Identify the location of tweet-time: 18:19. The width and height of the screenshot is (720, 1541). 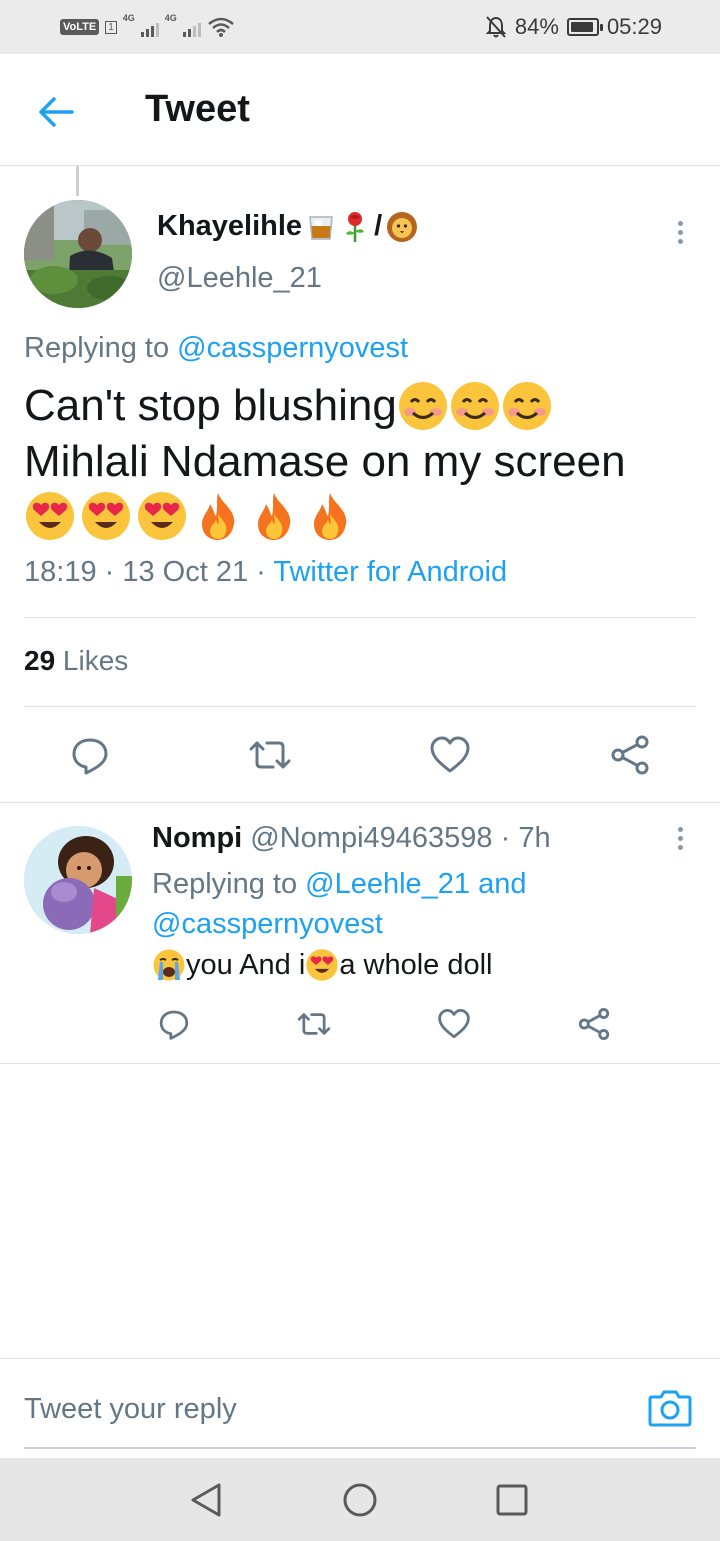
(60, 572).